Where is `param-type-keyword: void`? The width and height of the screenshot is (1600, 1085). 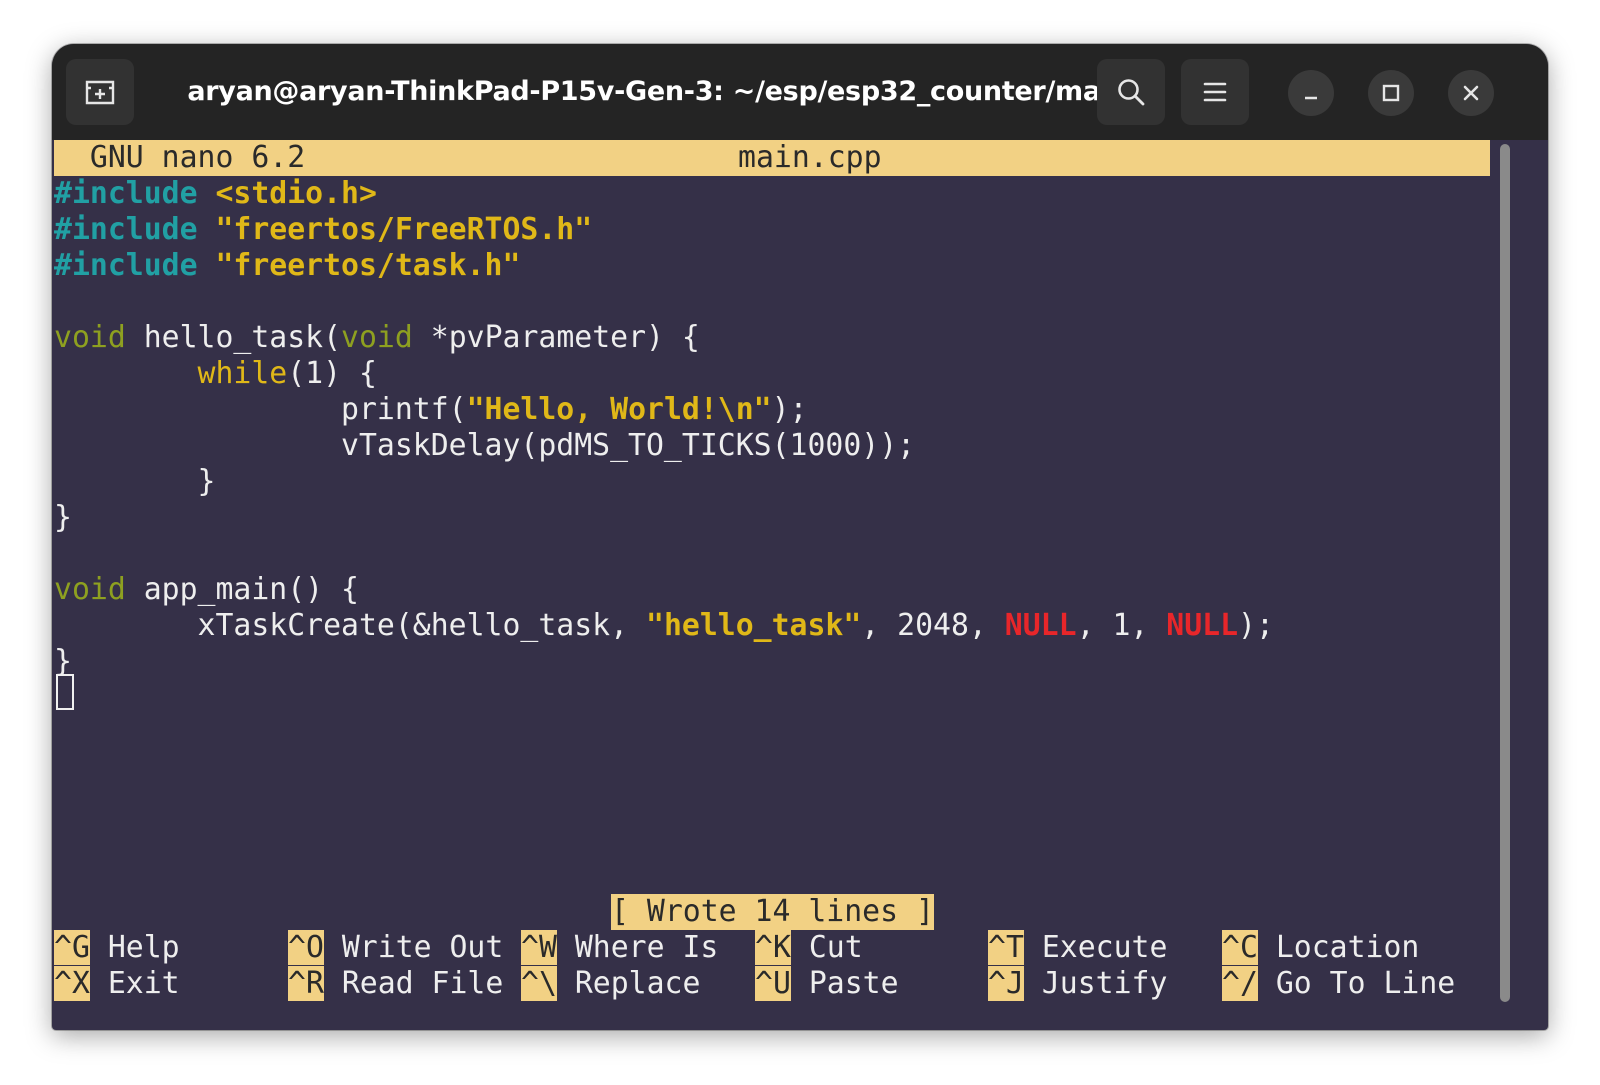 param-type-keyword: void is located at coordinates (377, 337).